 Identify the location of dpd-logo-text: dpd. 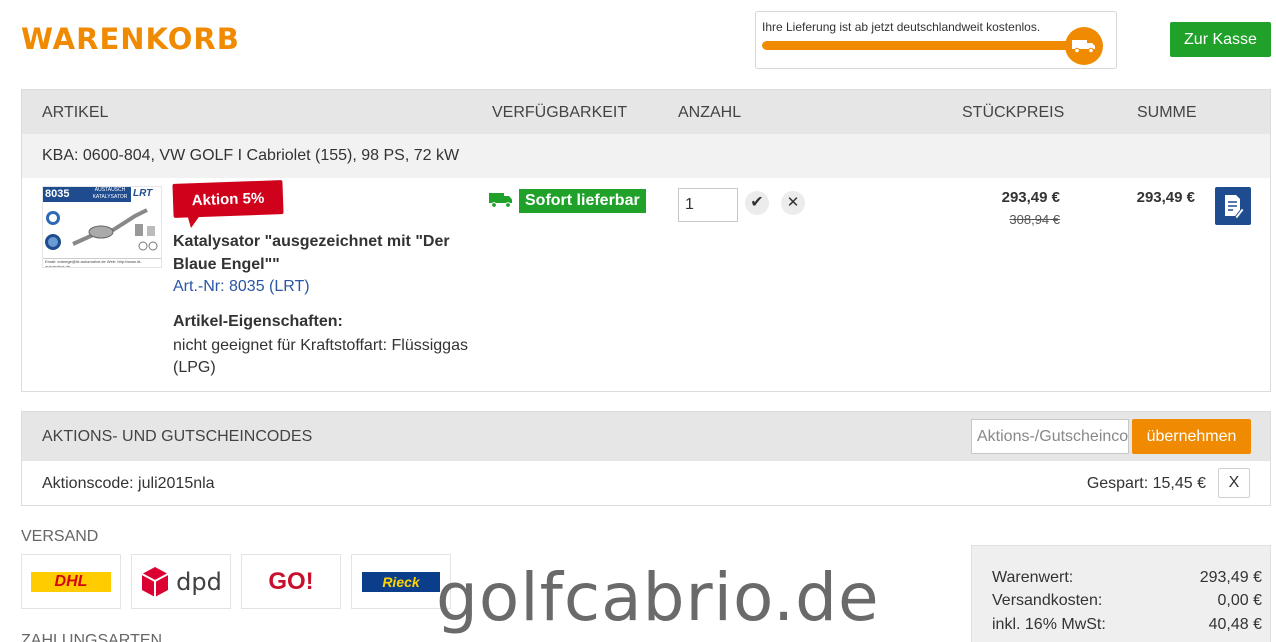
(199, 581).